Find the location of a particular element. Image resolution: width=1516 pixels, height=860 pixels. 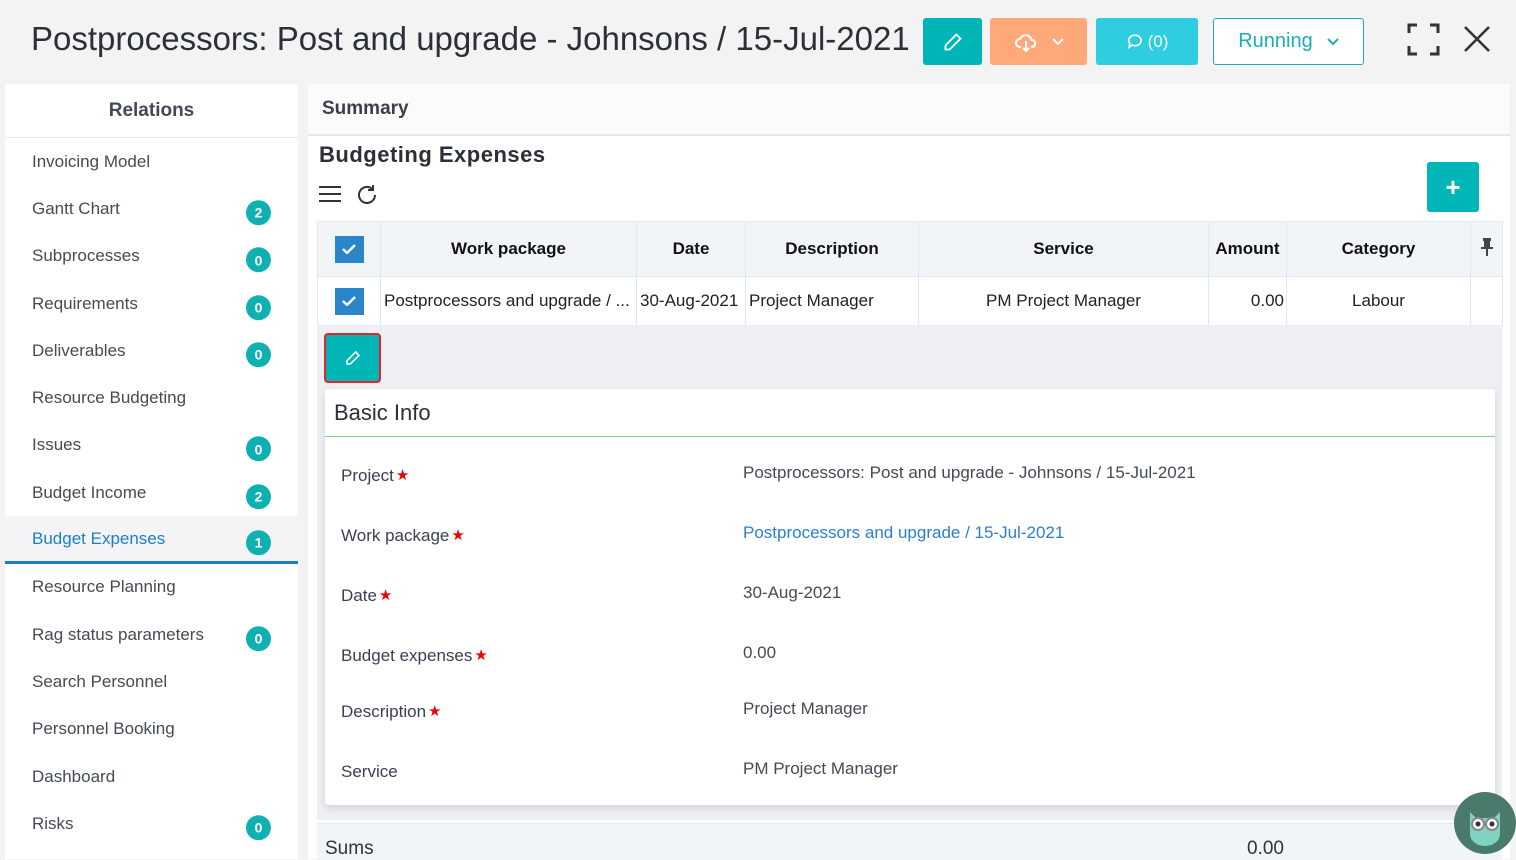

sidebar-item-issues: Issues 0 is located at coordinates (151, 445).